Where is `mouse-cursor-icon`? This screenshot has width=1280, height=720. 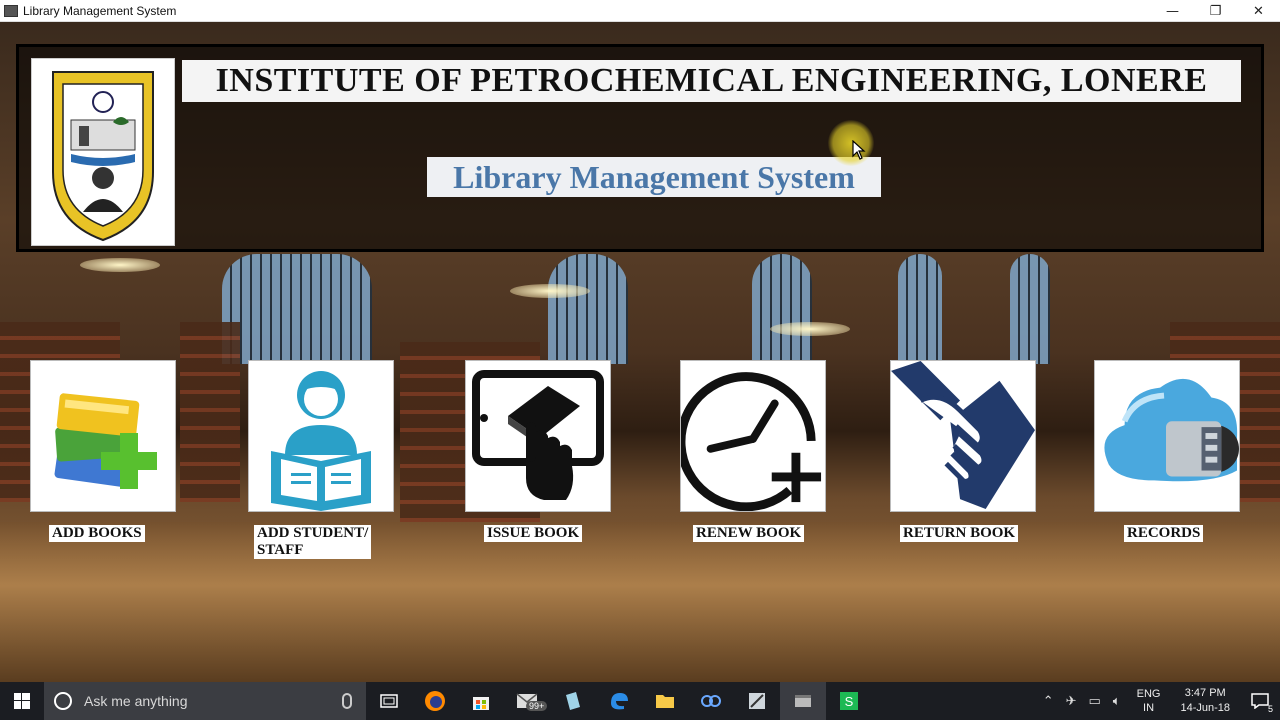 mouse-cursor-icon is located at coordinates (859, 151).